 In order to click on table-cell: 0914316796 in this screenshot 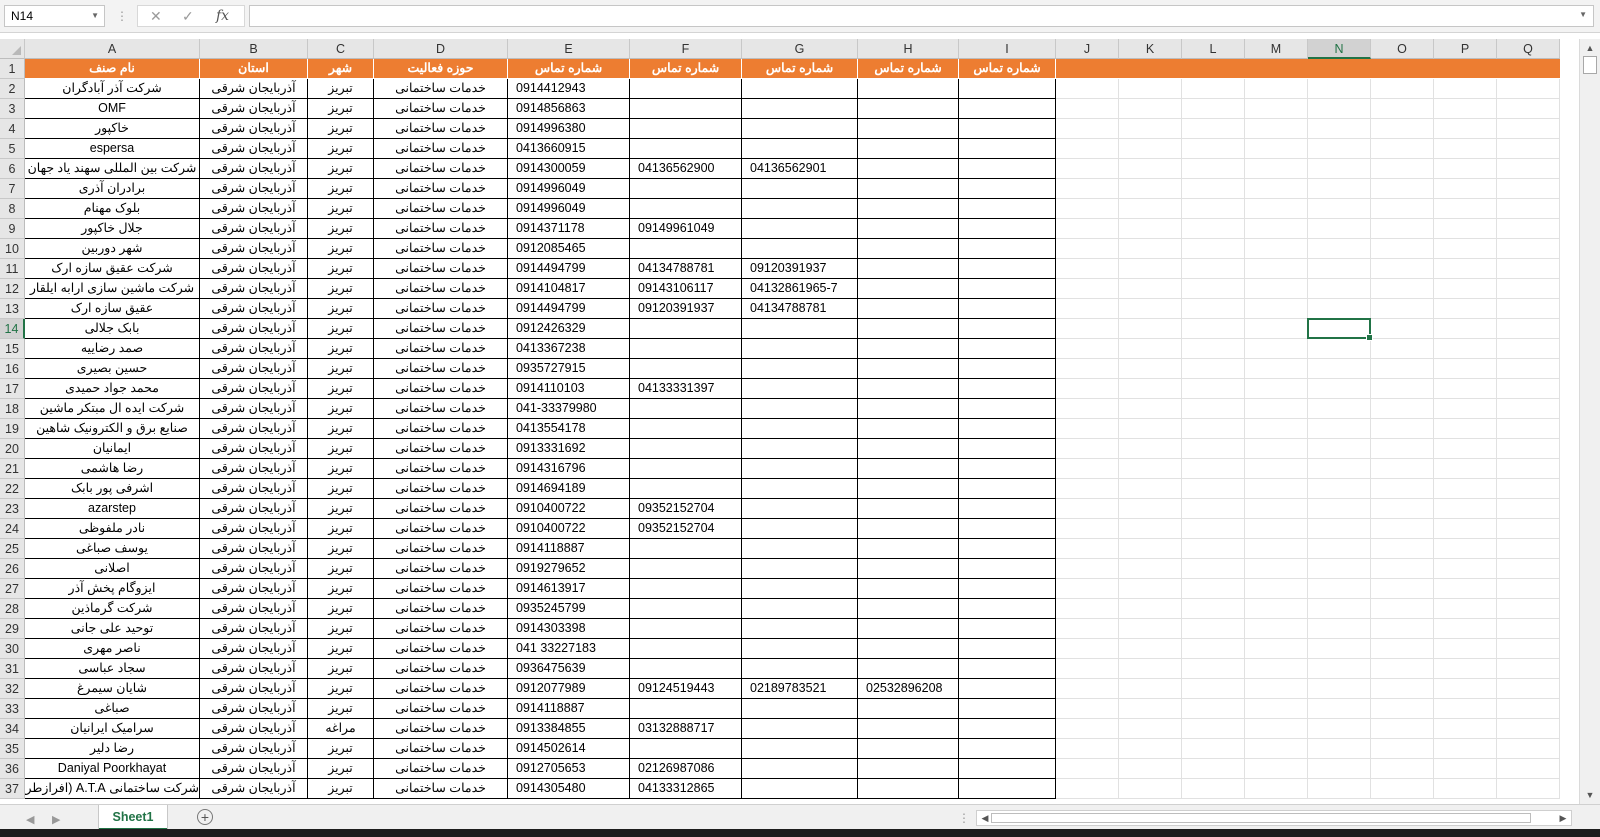, I will do `click(569, 469)`.